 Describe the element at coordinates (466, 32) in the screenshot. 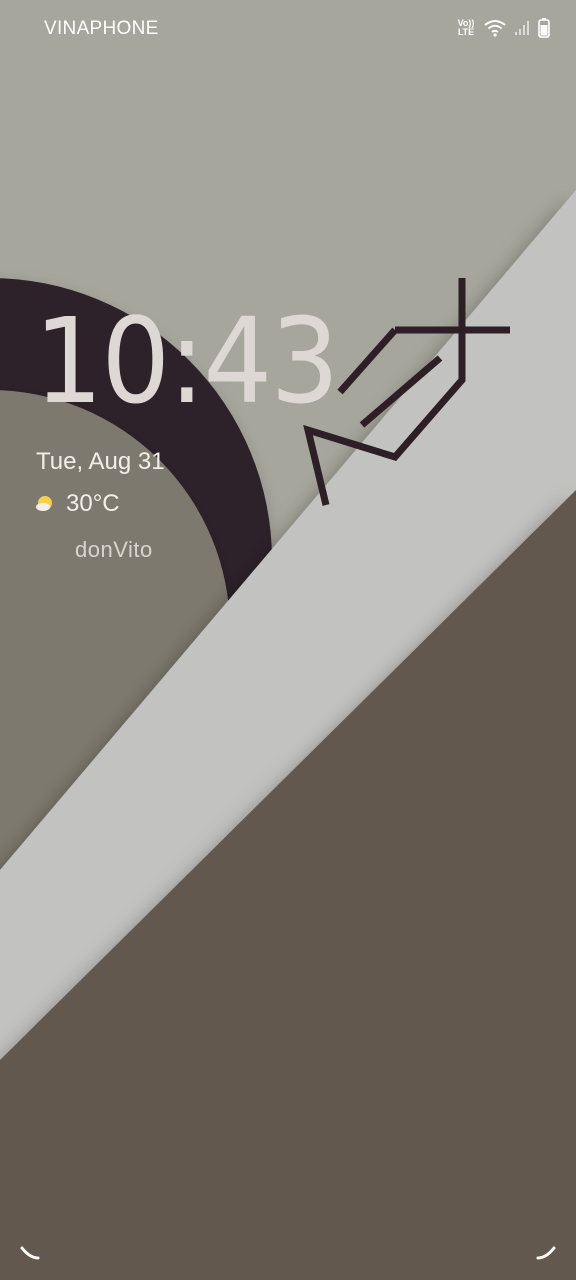

I see `volte-bottom-label: LTE` at that location.